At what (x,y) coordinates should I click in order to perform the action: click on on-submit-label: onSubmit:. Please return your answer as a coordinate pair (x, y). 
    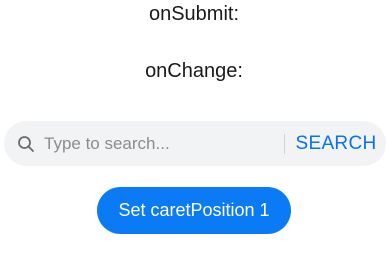
    Looking at the image, I should click on (194, 14).